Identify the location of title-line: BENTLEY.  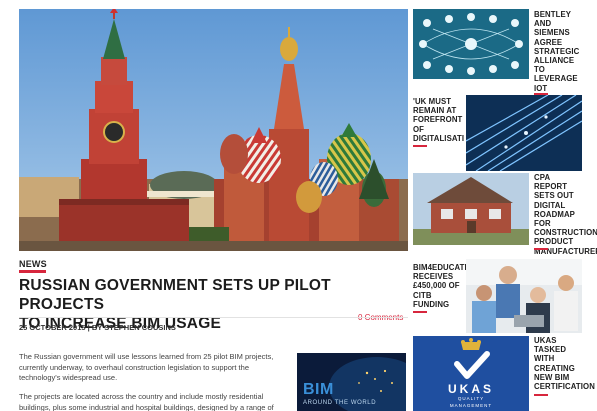
(553, 14).